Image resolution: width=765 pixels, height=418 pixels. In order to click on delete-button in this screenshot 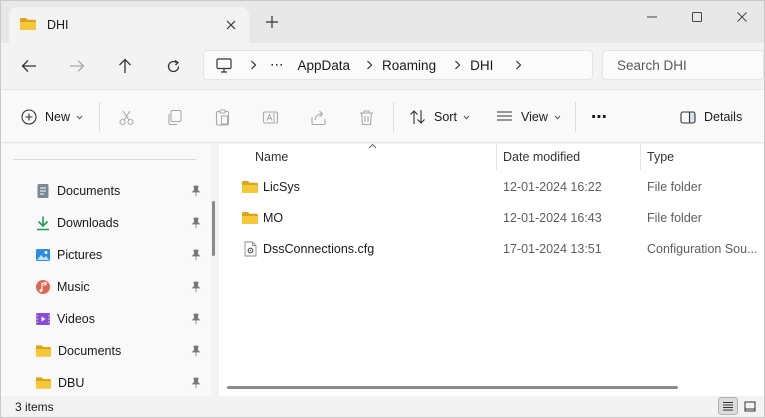, I will do `click(366, 117)`.